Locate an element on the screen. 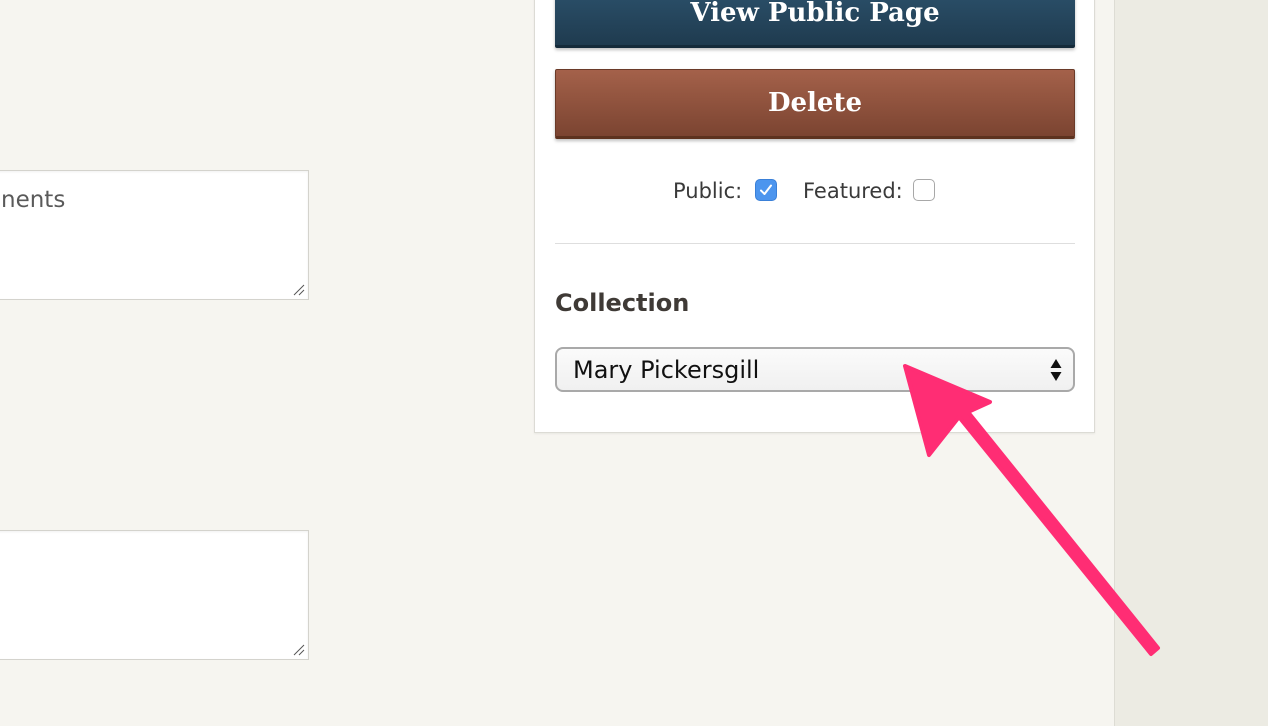 Image resolution: width=1268 pixels, height=726 pixels. featured-checkbox is located at coordinates (924, 190).